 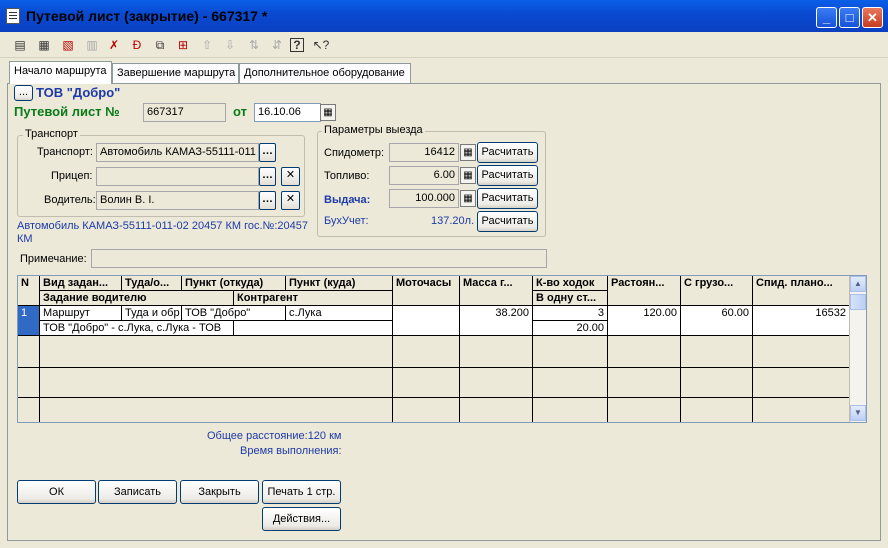 What do you see at coordinates (507, 221) in the screenshot?
I see `accounting-calc-button: Расчитать` at bounding box center [507, 221].